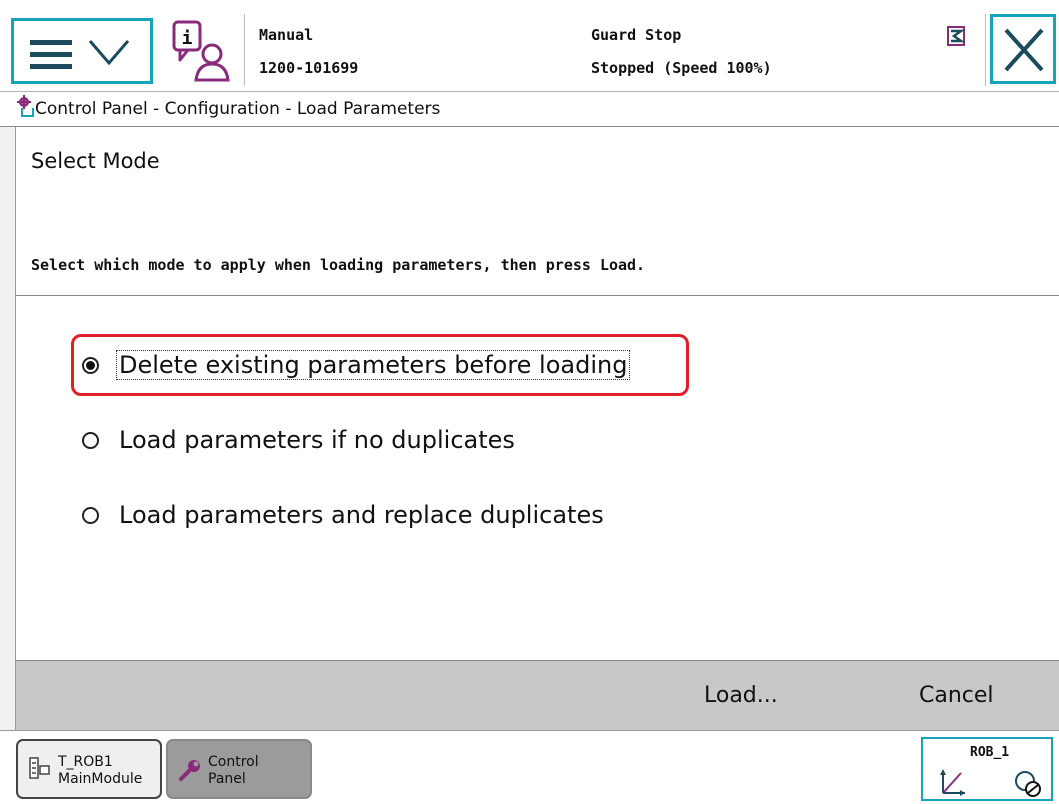 This screenshot has height=804, width=1059. What do you see at coordinates (201, 51) in the screenshot?
I see `info-person-icon: i` at bounding box center [201, 51].